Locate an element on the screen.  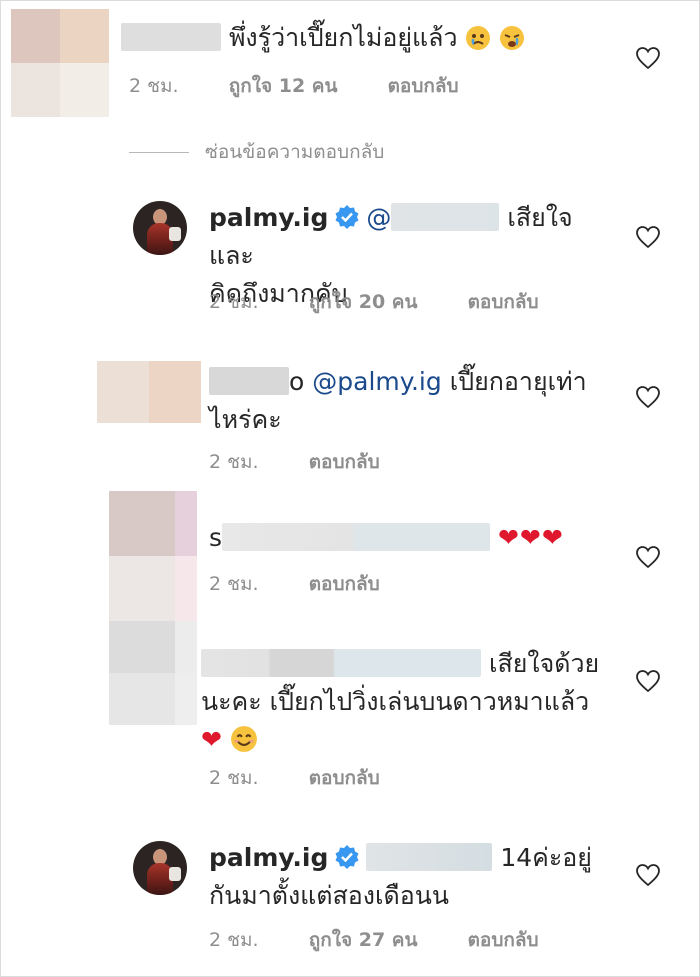
comment-text: s ❤❤❤ is located at coordinates (386, 537).